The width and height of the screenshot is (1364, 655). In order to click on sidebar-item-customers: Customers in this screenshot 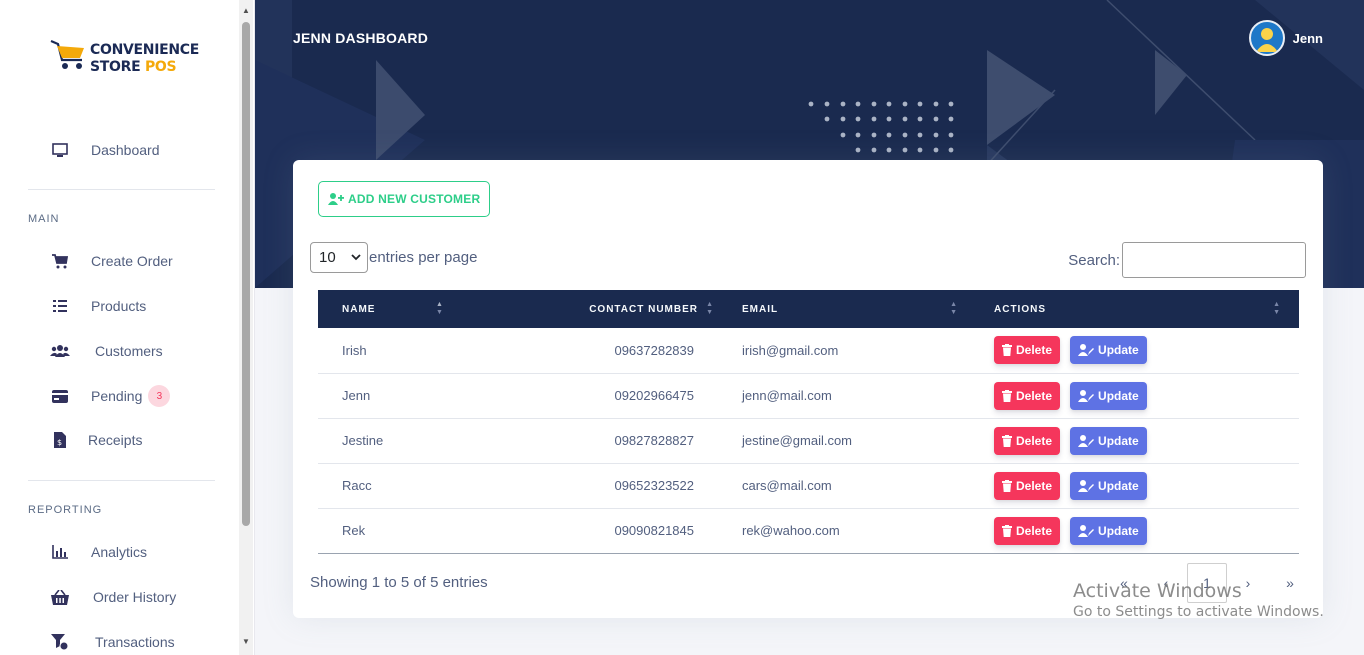, I will do `click(106, 351)`.